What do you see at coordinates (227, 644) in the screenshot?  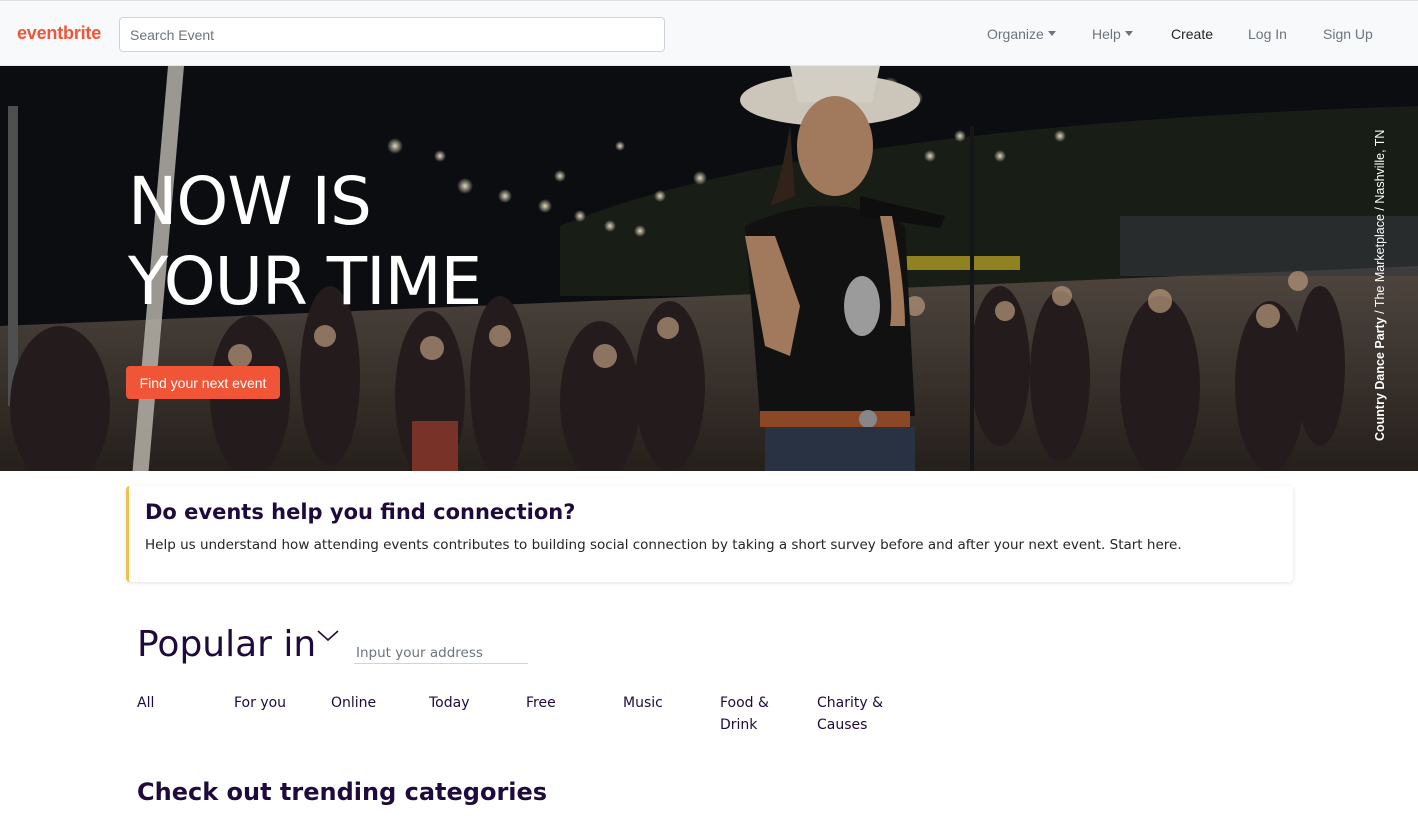 I see `popular-in-heading: Popular in` at bounding box center [227, 644].